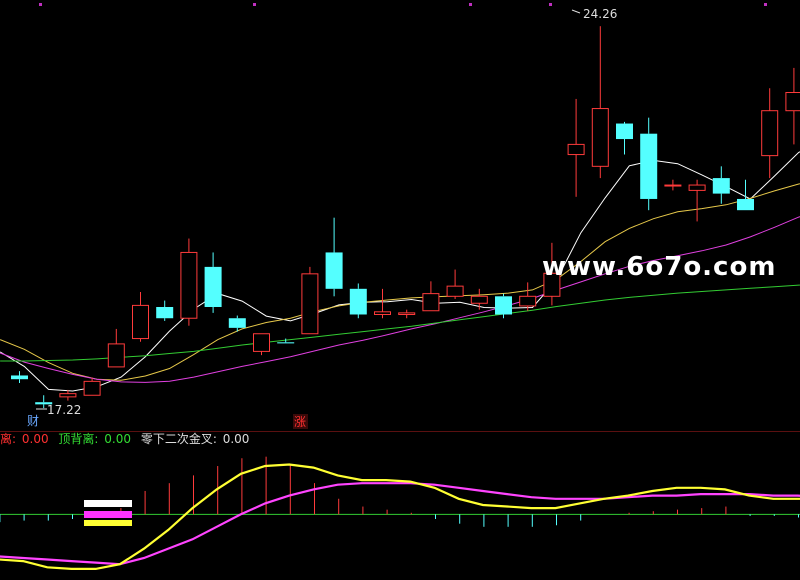 The height and width of the screenshot is (580, 800). I want to click on indicator-legend: 离: 0.00 顶背离: 0.00 零下二次金叉: 0.00, so click(125, 438).